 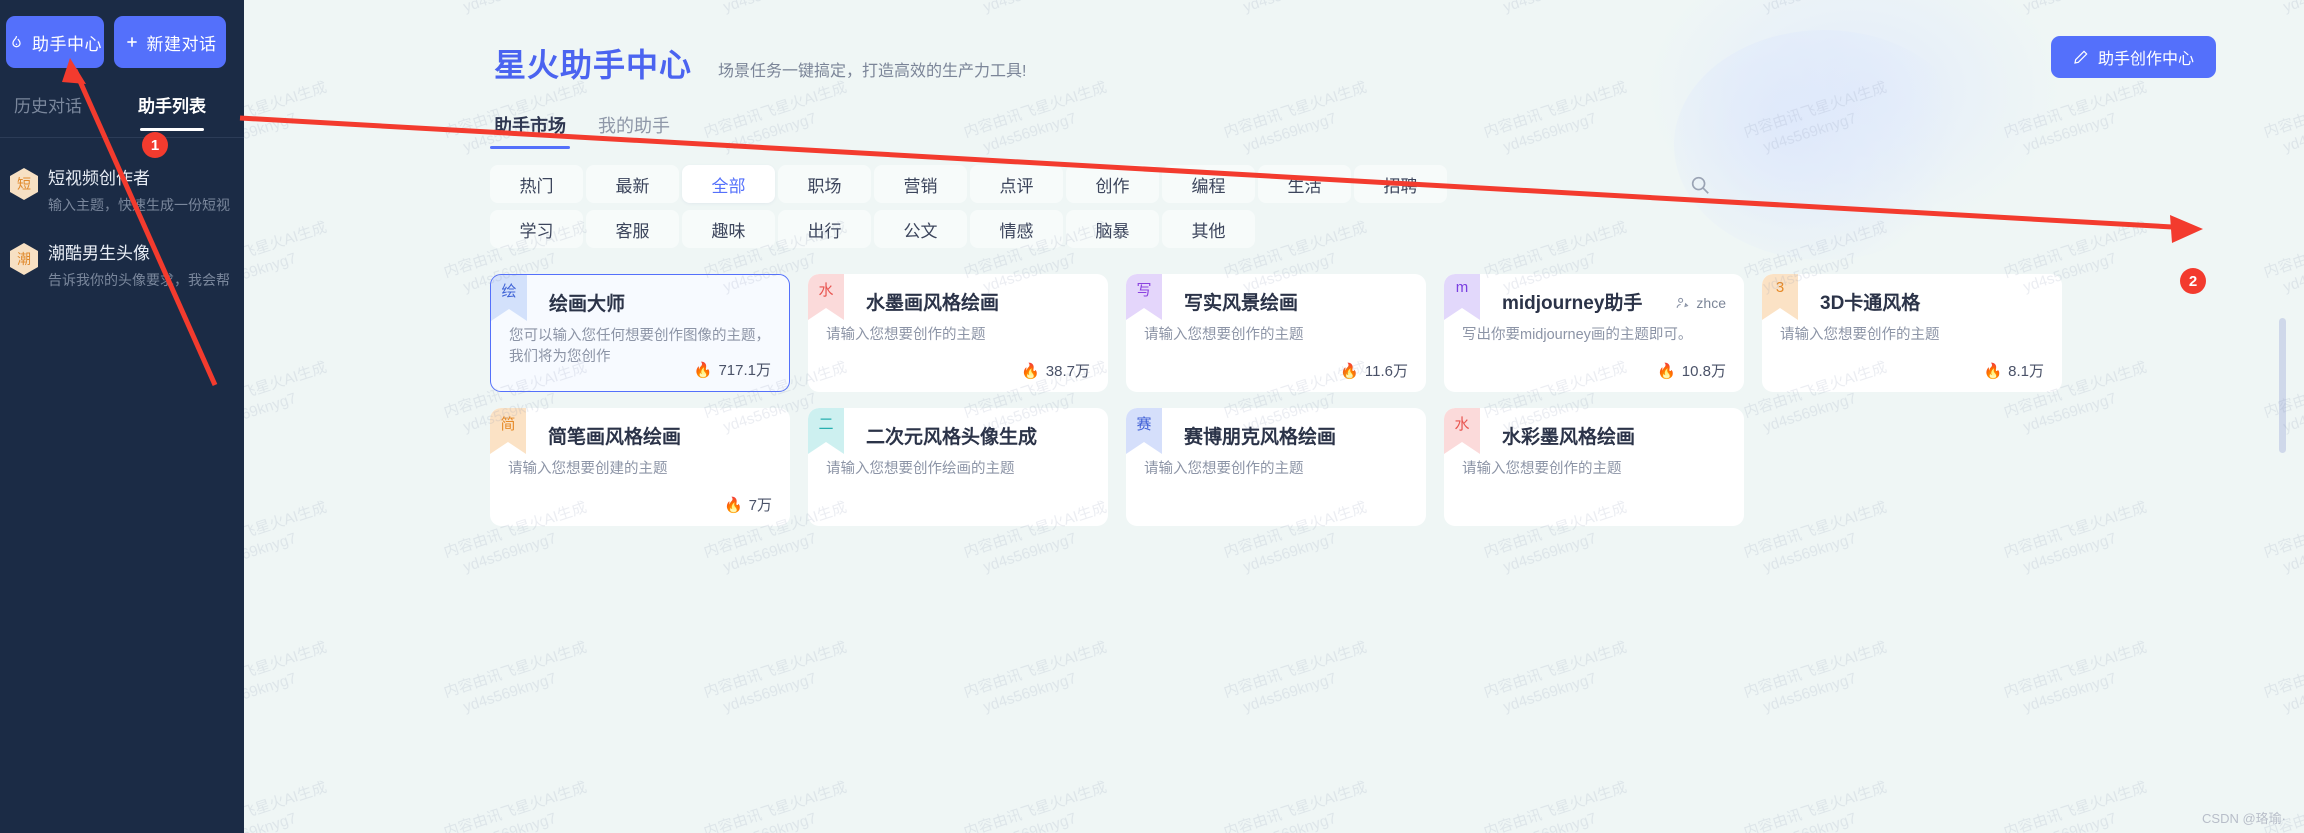 I want to click on category-chip-1: 热门, so click(x=536, y=184).